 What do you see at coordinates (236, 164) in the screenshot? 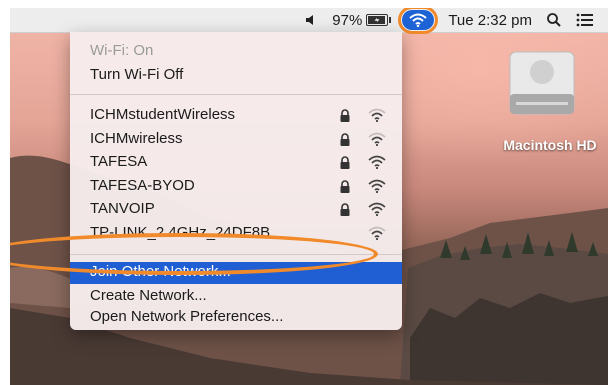
I see `network-item: TAFESA` at bounding box center [236, 164].